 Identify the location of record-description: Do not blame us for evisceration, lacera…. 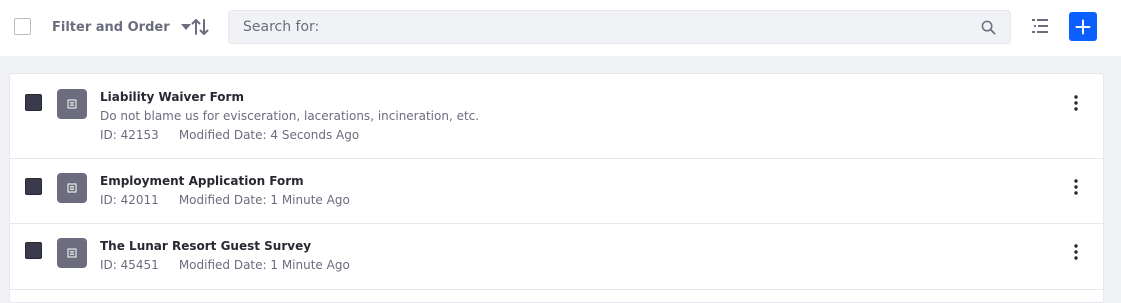
(290, 116).